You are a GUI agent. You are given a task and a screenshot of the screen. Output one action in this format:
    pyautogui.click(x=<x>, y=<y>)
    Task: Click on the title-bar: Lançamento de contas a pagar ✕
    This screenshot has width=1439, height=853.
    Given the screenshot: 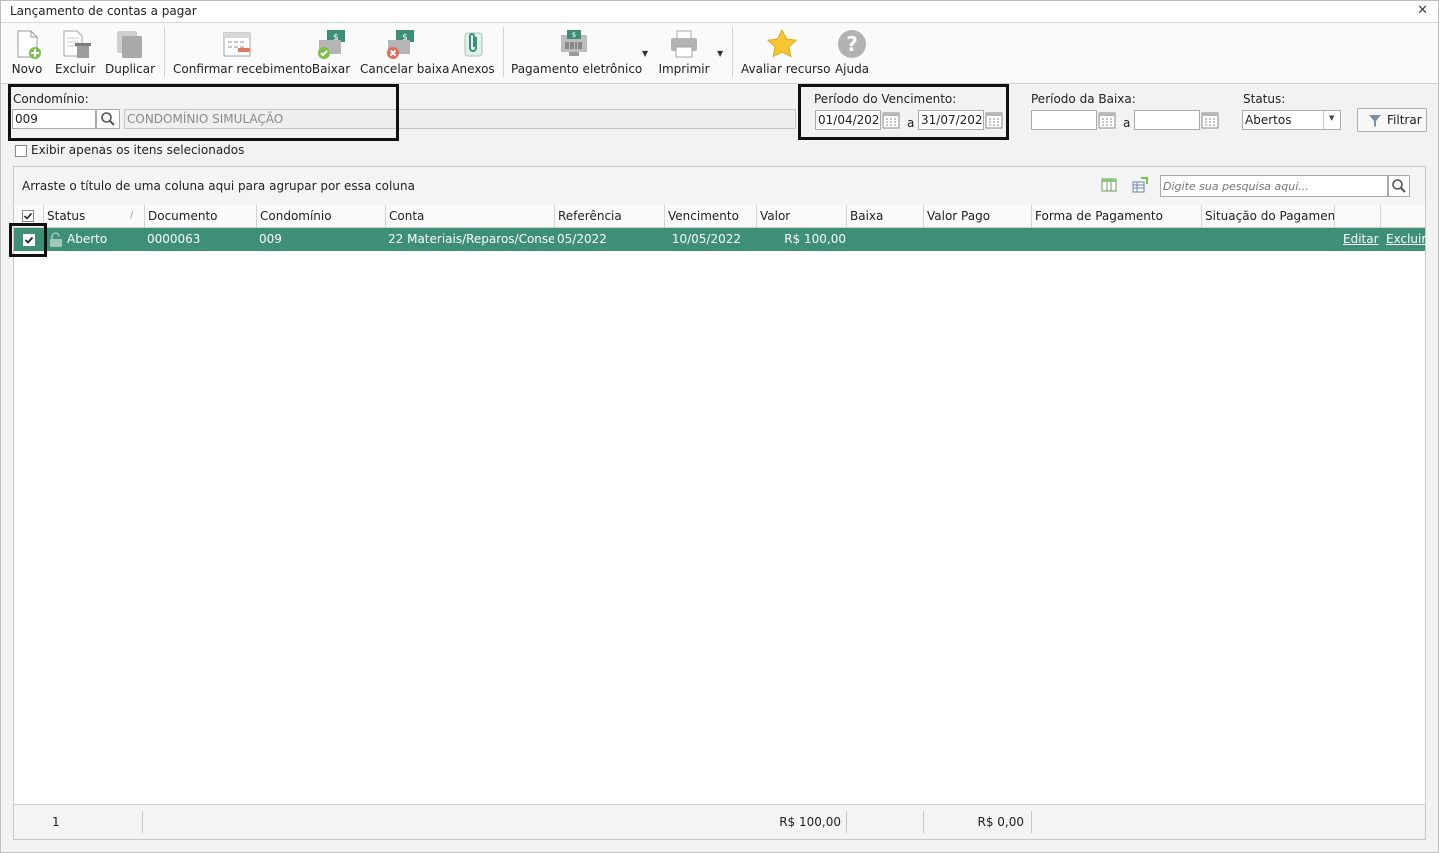 What is the action you would take?
    pyautogui.click(x=719, y=12)
    